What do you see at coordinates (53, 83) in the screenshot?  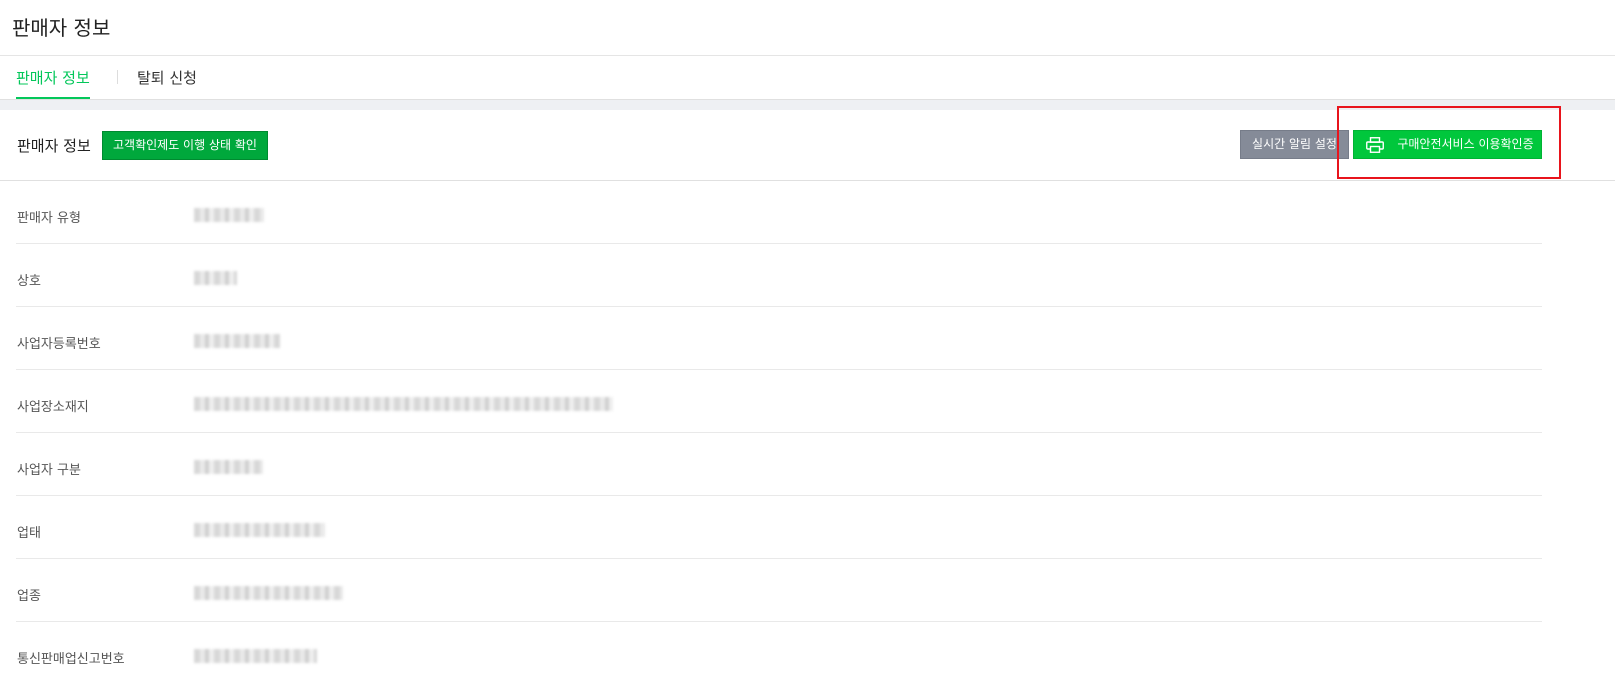 I see `tab-seller-info: 판매자 정보` at bounding box center [53, 83].